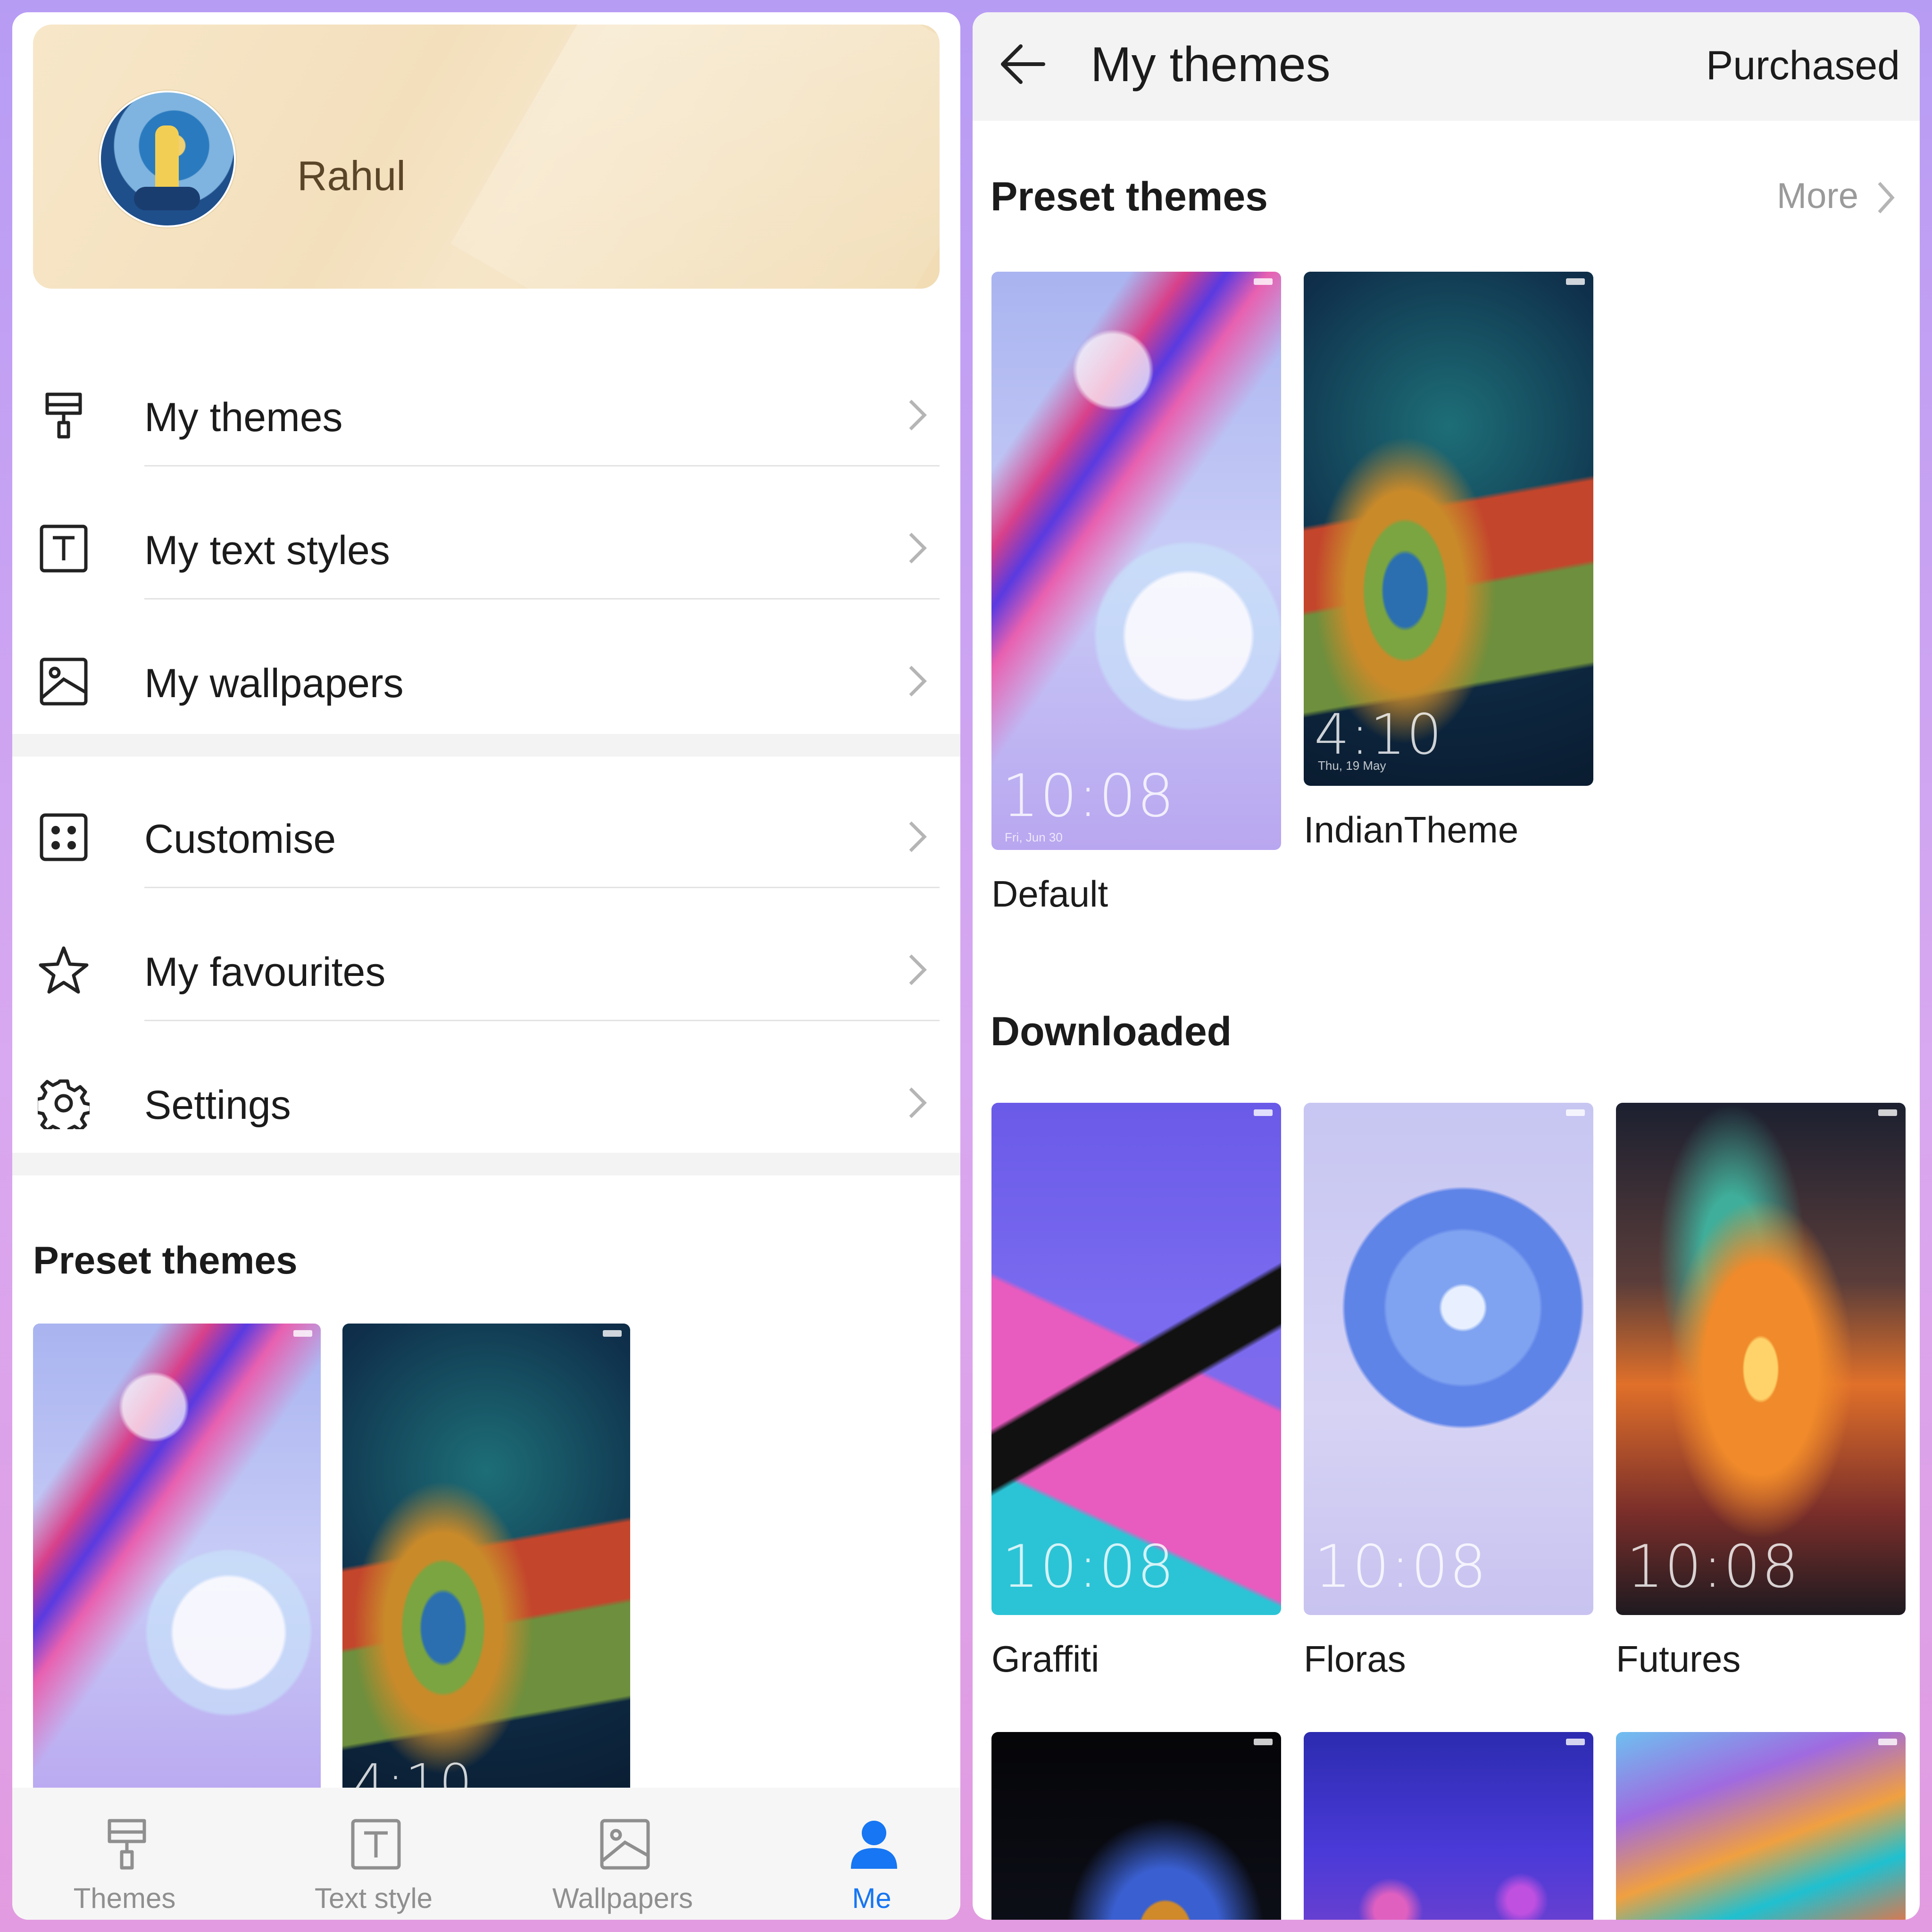  Describe the element at coordinates (1045, 1659) in the screenshot. I see `theme-name: Graffiti` at that location.